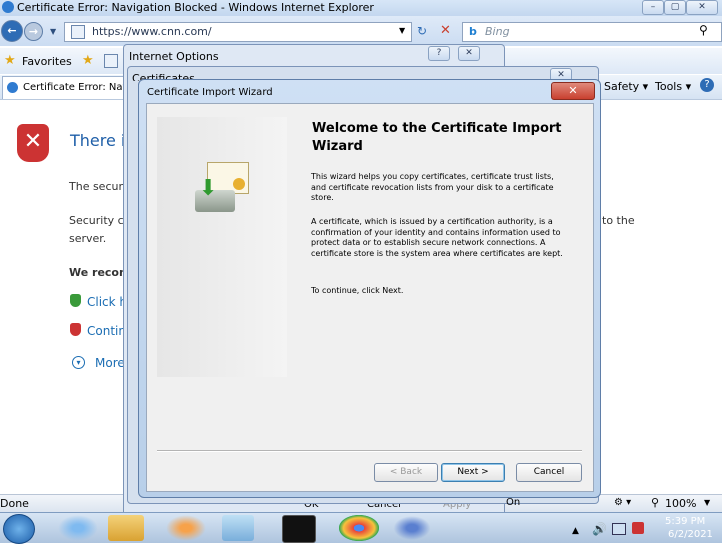 The image size is (722, 544). I want to click on minimize-button: –, so click(653, 7).